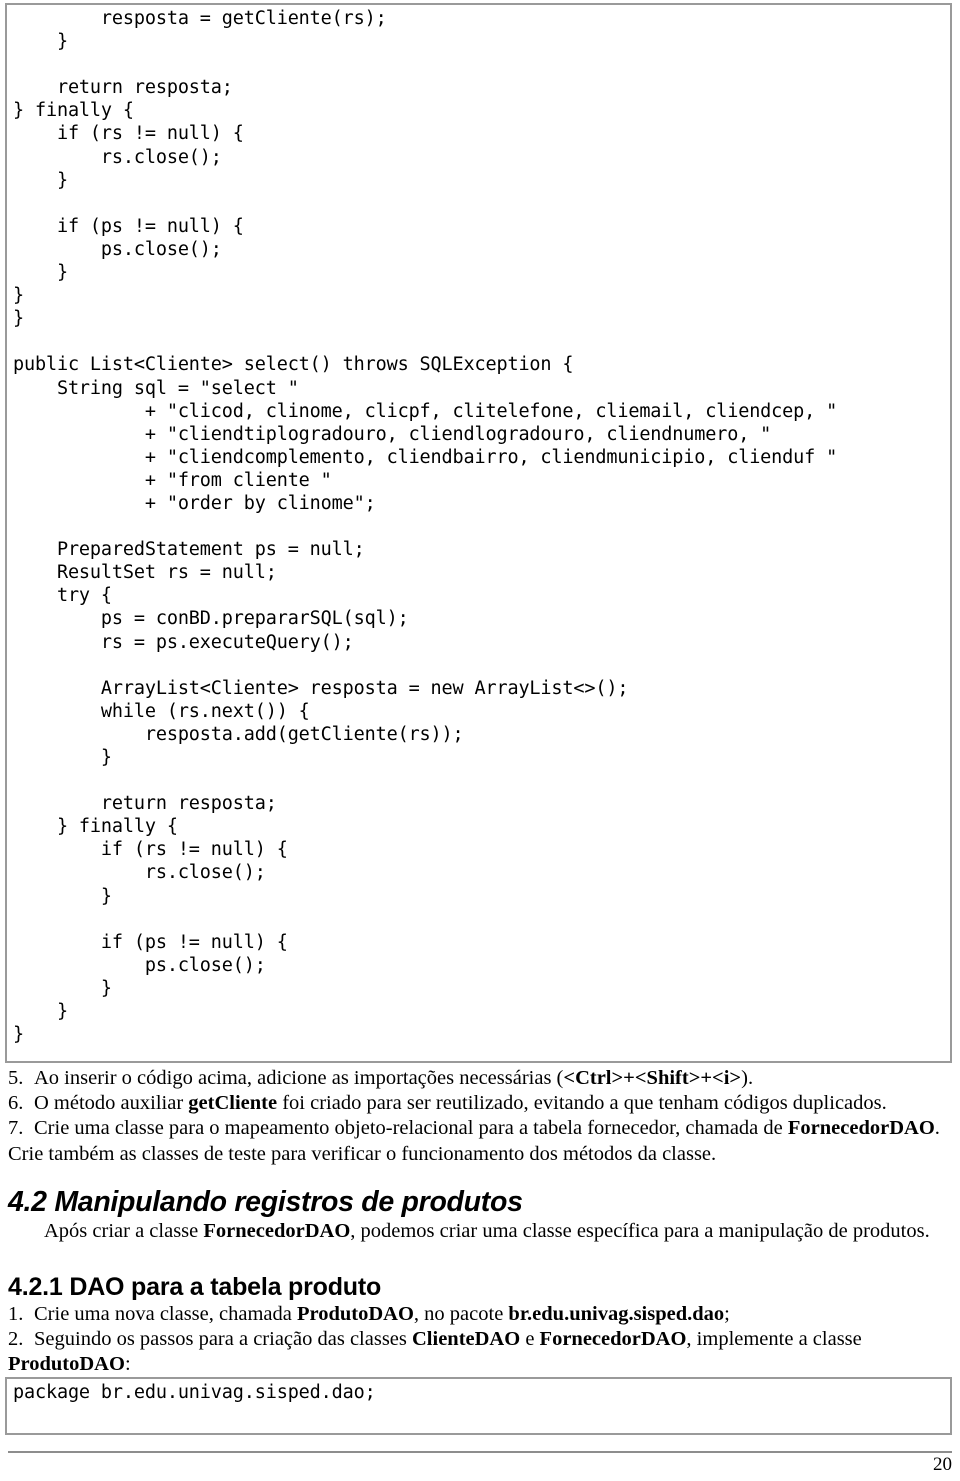 The height and width of the screenshot is (1481, 960). Describe the element at coordinates (233, 1103) in the screenshot. I see `emphasis-text: getCliente` at that location.